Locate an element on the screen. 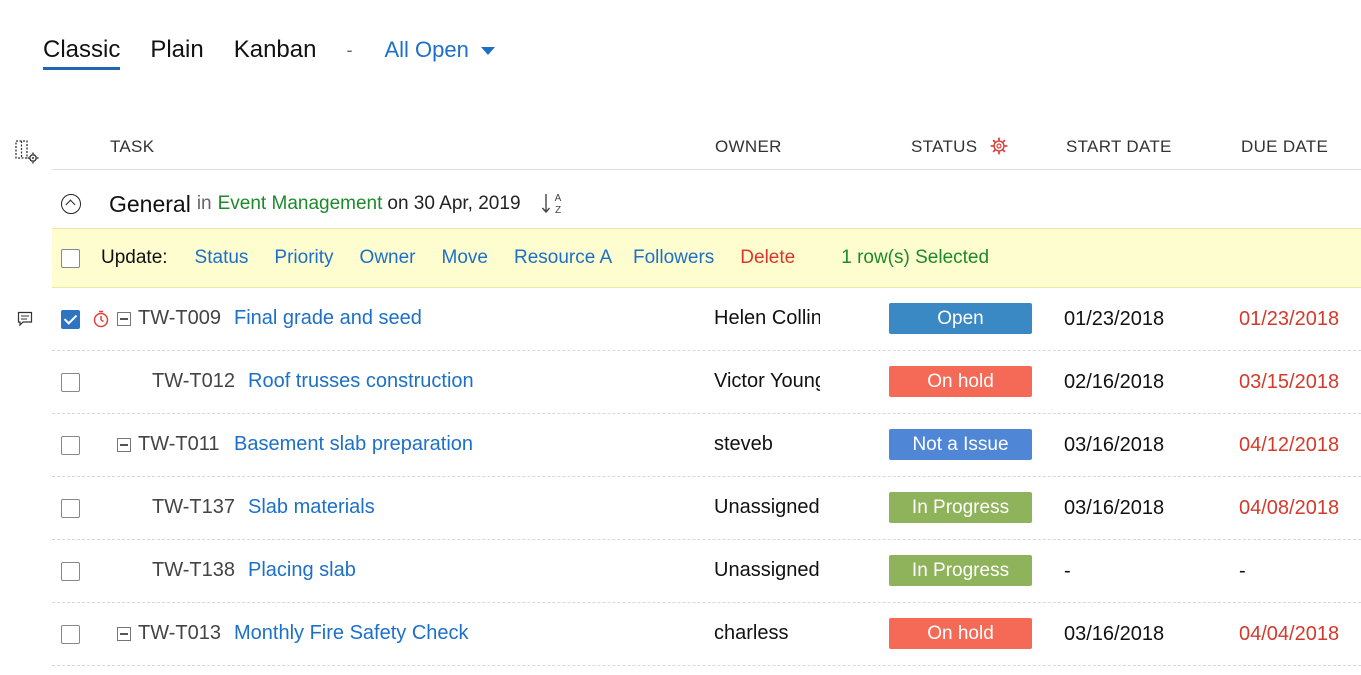 The height and width of the screenshot is (675, 1361). task-owner: steveb is located at coordinates (767, 444).